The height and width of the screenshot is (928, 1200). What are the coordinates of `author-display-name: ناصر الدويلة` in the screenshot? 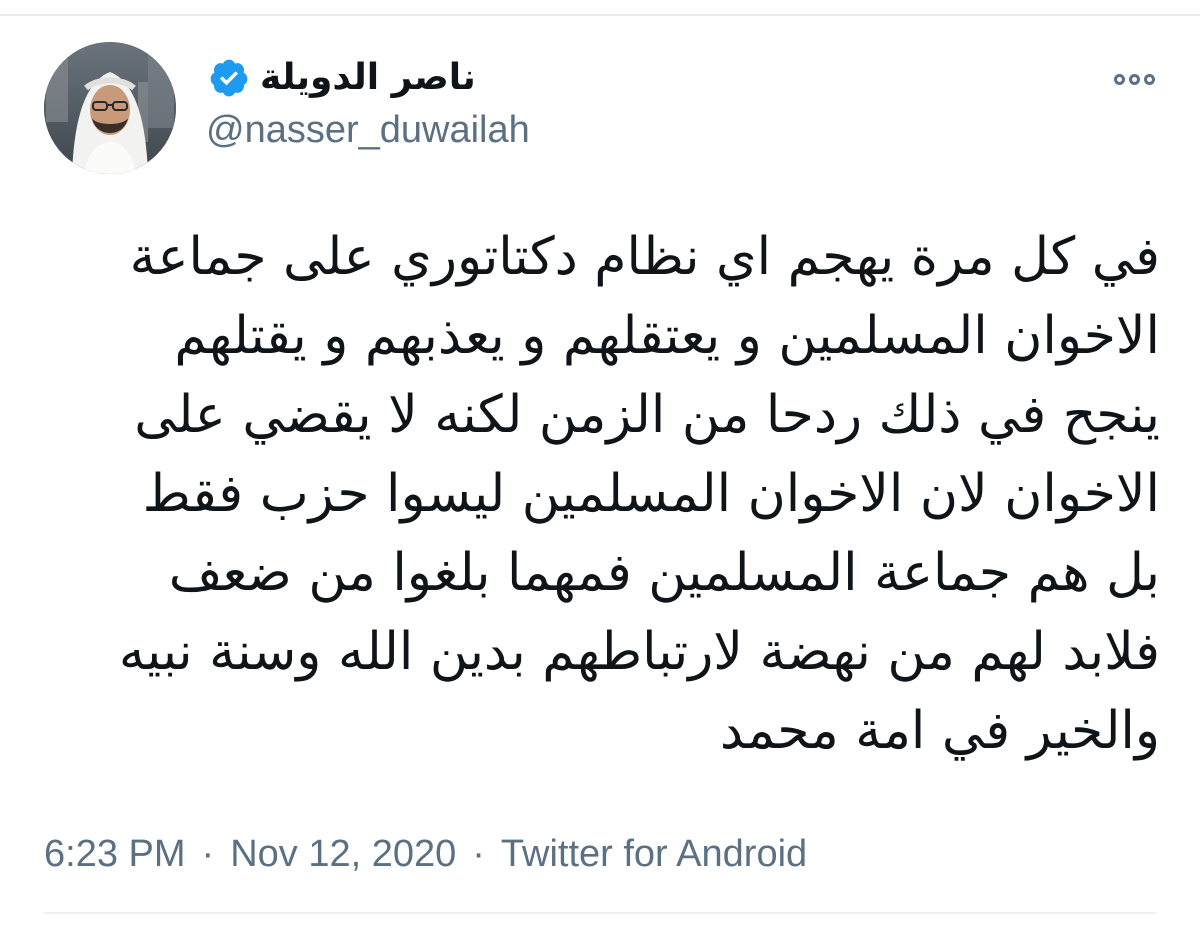 It's located at (368, 78).